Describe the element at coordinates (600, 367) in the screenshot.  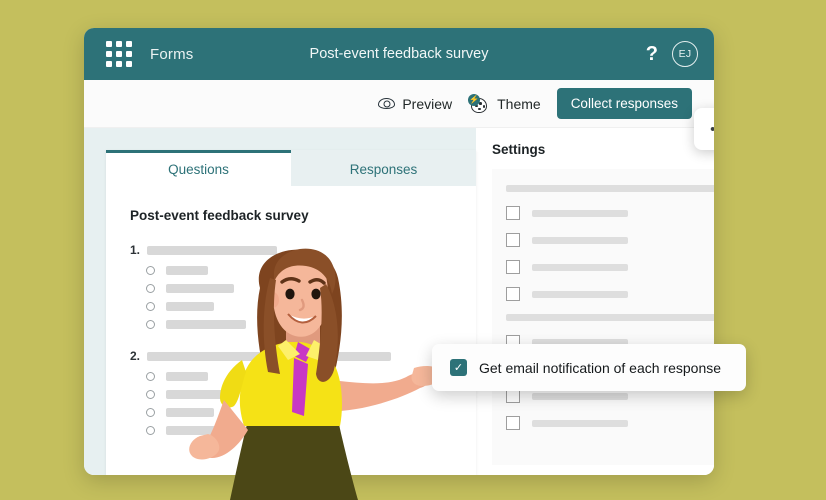
I see `toast-message: Get email notification of each response` at that location.